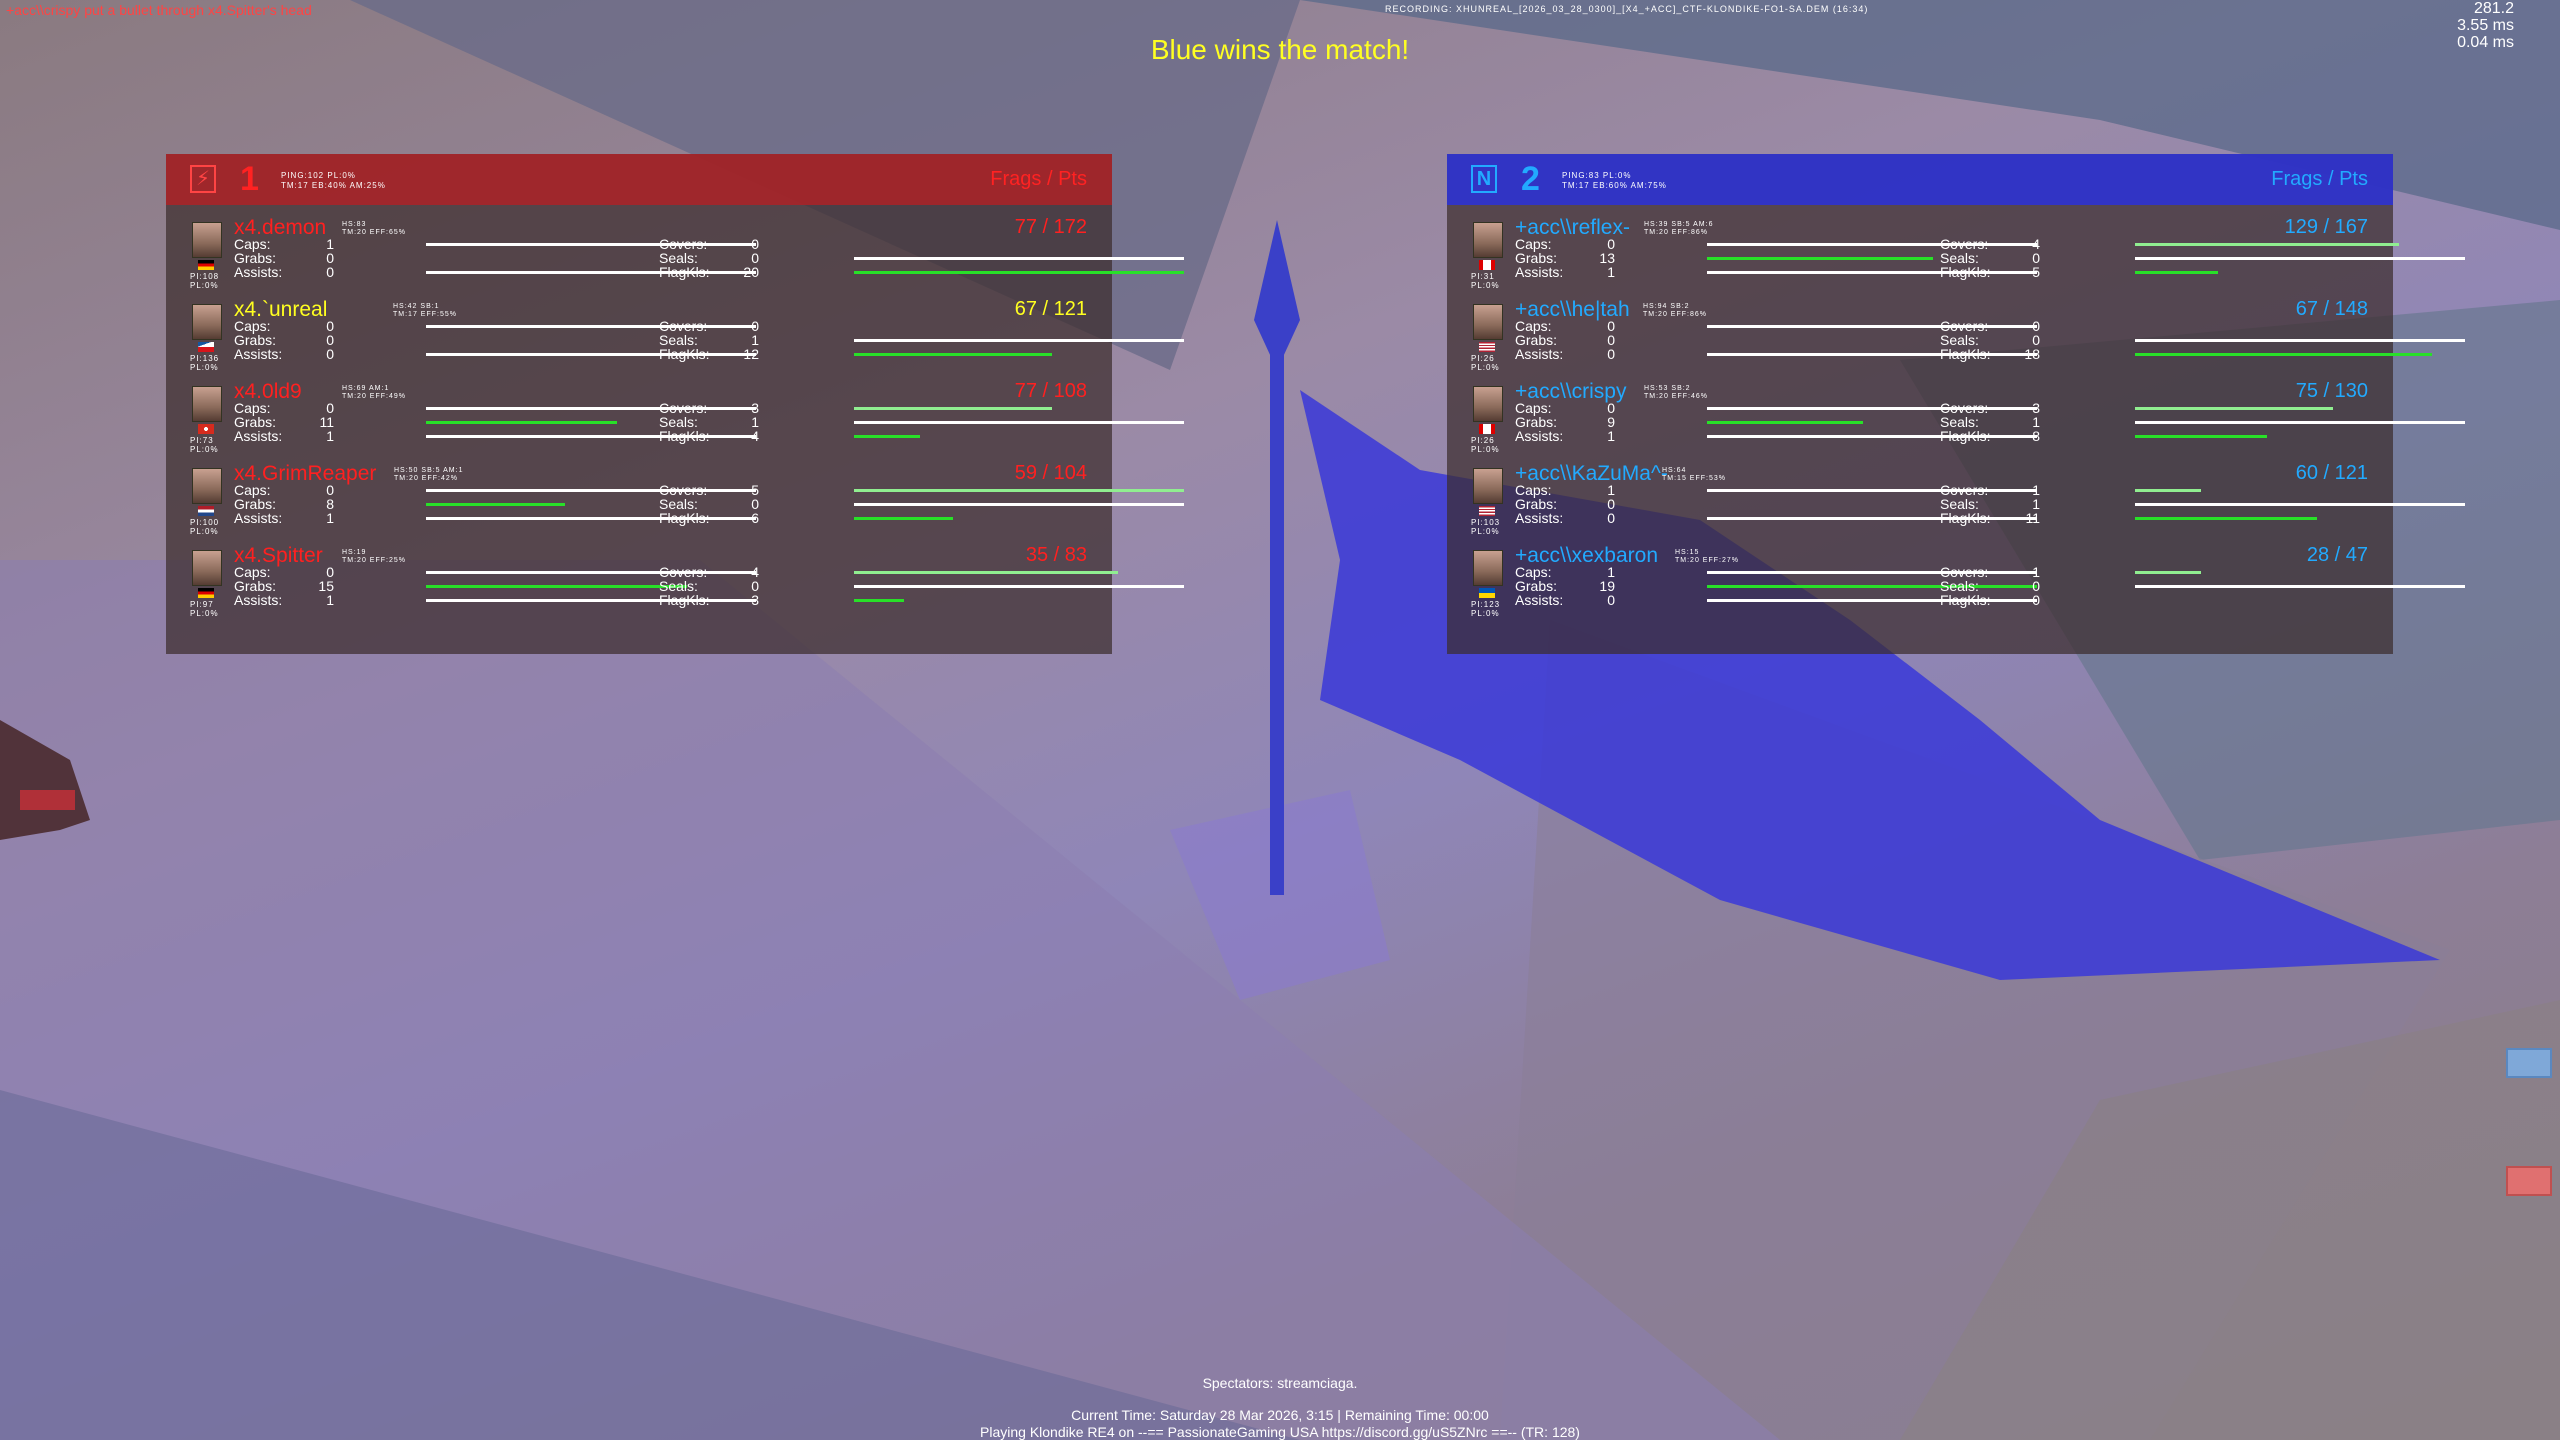 This screenshot has height=1440, width=2560. Describe the element at coordinates (755, 436) in the screenshot. I see `stat-value-flagkls: 4` at that location.